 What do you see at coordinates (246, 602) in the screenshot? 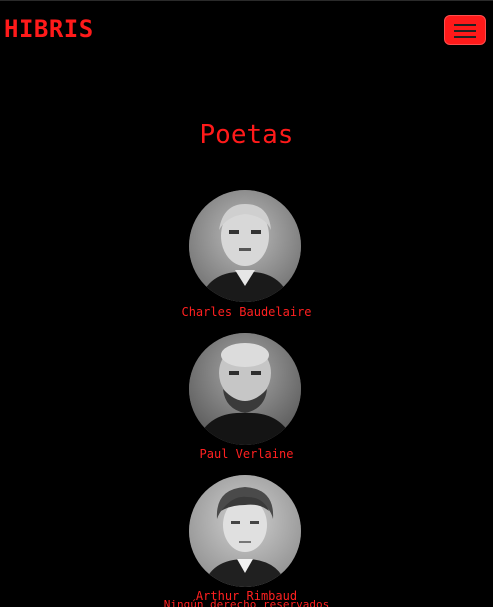
I see `footer-copyright: Ningún derecho reservados` at bounding box center [246, 602].